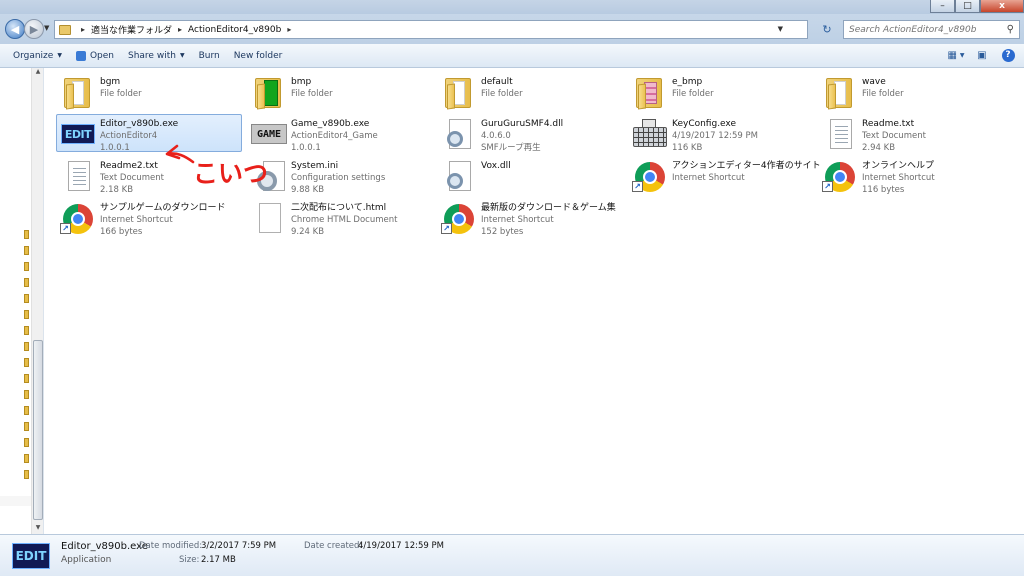 The height and width of the screenshot is (576, 1024). Describe the element at coordinates (530, 91) in the screenshot. I see `file-item: default File folder` at that location.